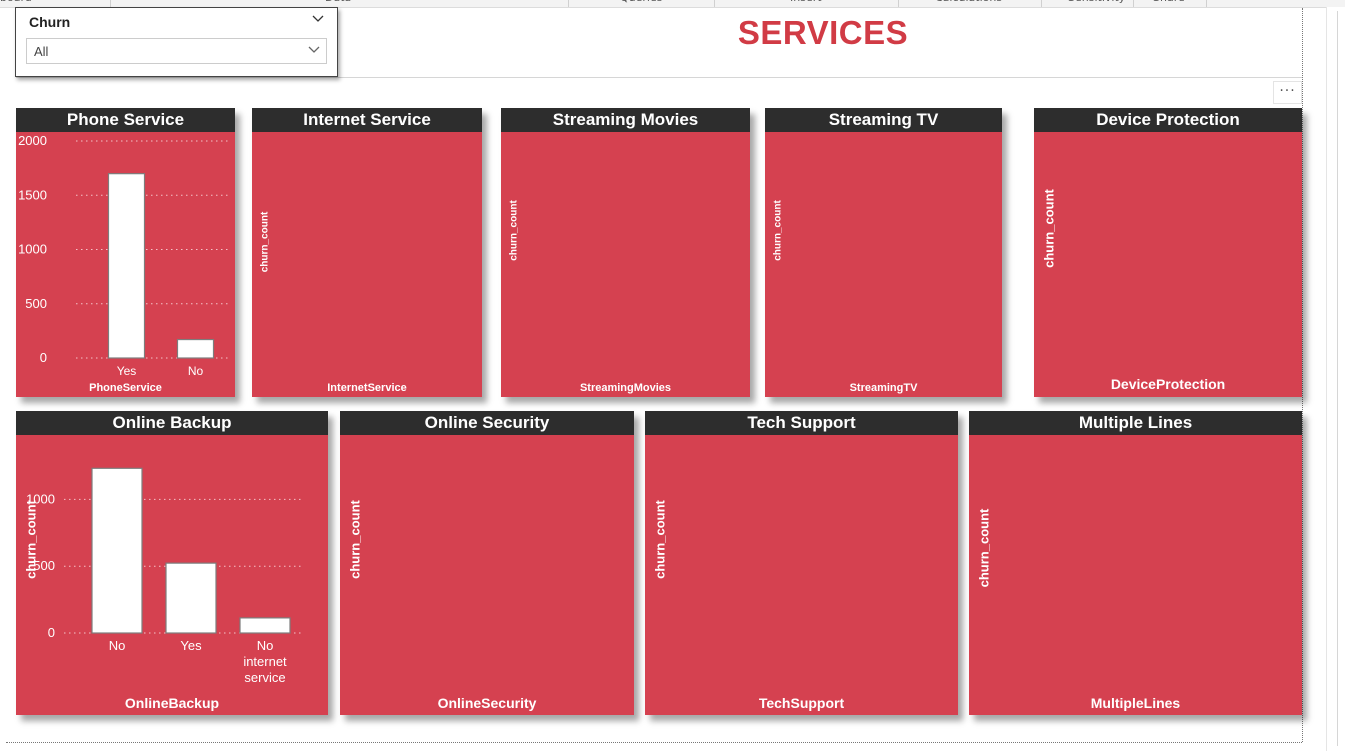 This screenshot has width=1345, height=751. Describe the element at coordinates (32, 249) in the screenshot. I see `y-tick-label: 1000` at that location.